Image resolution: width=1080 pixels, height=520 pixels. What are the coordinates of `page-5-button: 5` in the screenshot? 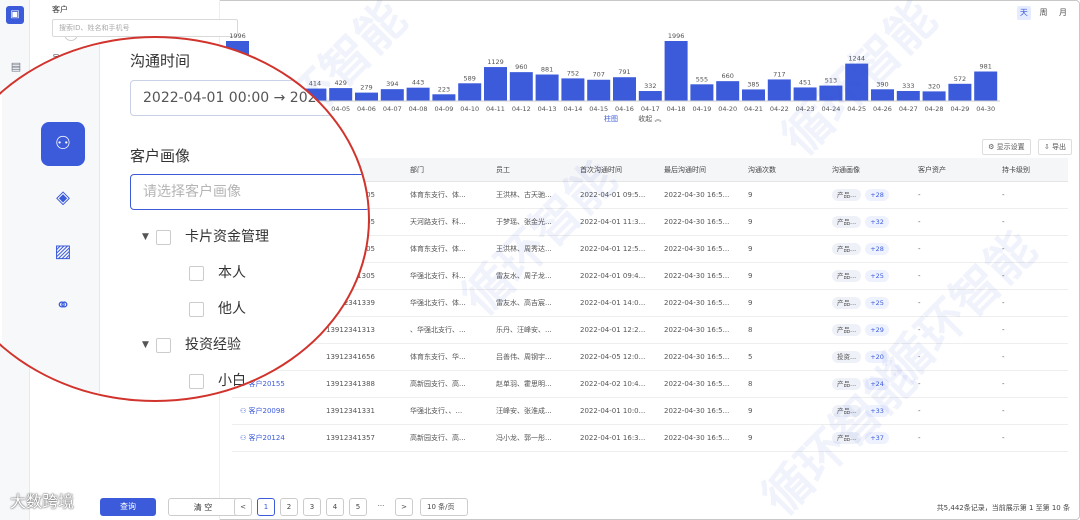 It's located at (358, 507).